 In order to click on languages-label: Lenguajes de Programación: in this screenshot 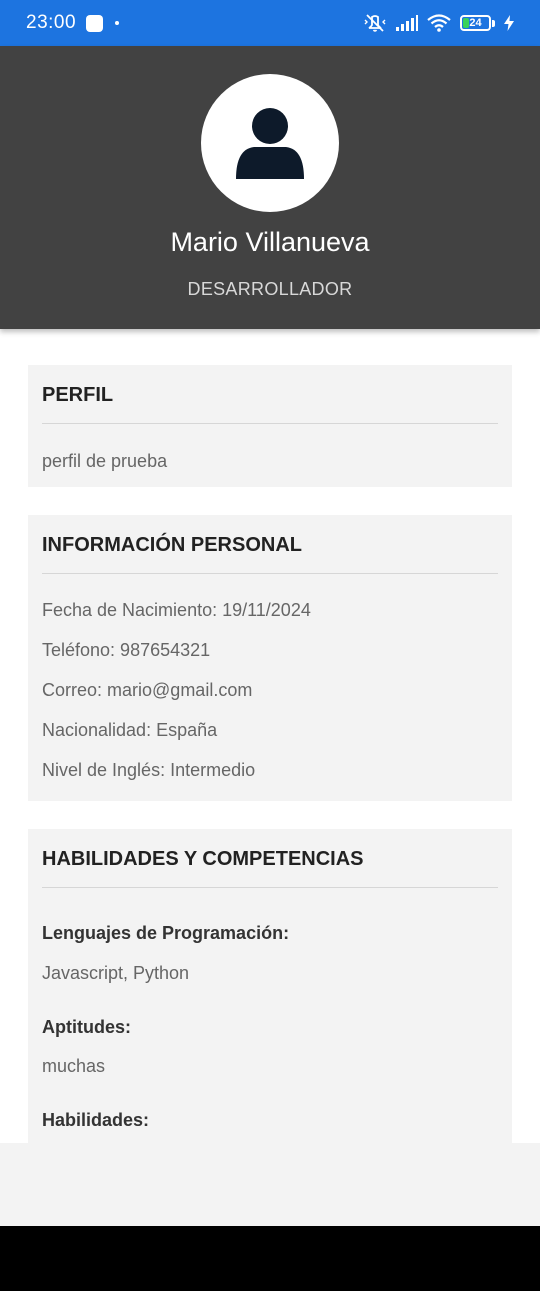, I will do `click(166, 933)`.